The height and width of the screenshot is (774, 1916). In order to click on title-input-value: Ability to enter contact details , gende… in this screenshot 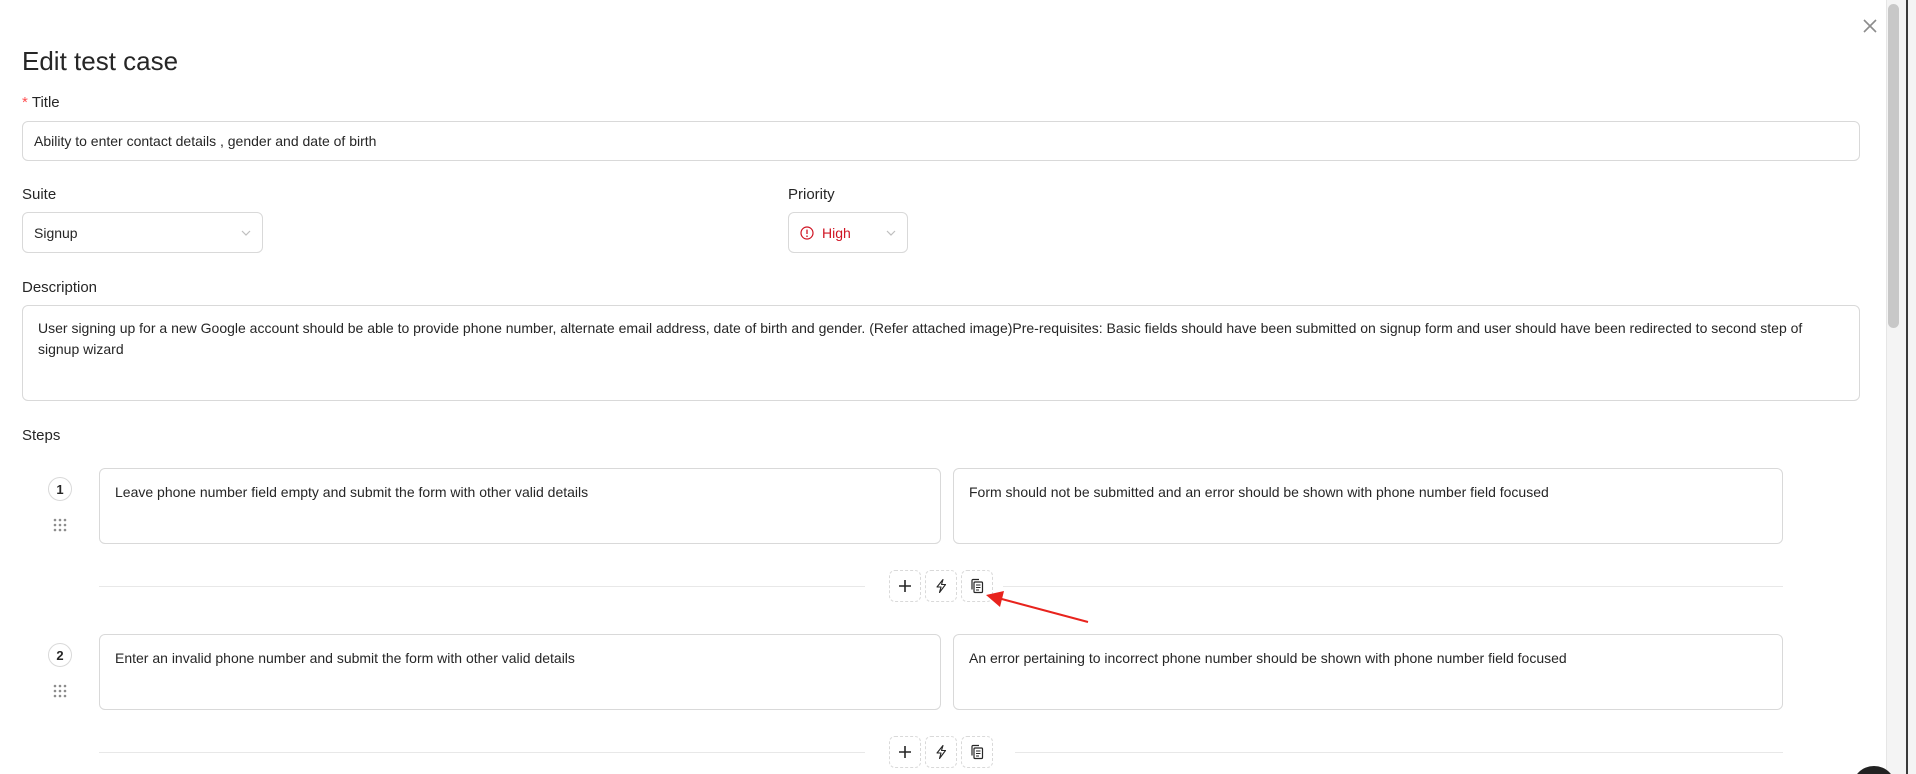, I will do `click(205, 141)`.